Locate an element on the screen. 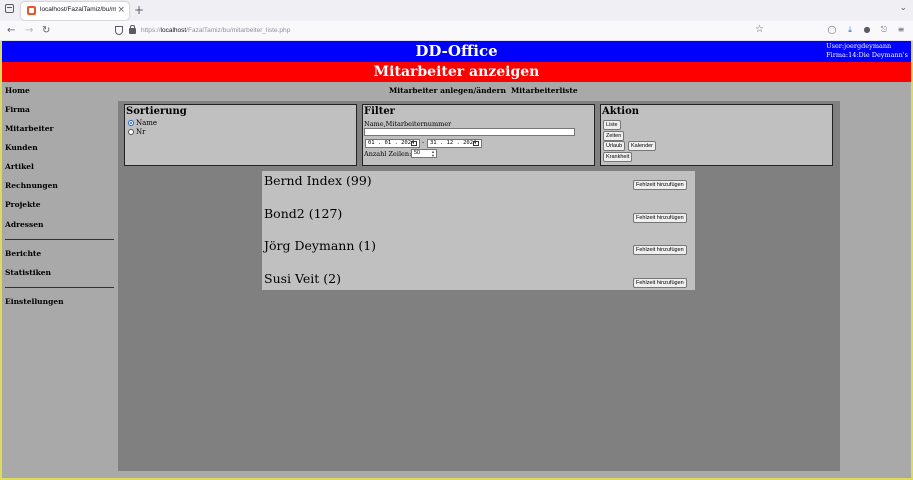  tab-list-icon is located at coordinates (9, 8).